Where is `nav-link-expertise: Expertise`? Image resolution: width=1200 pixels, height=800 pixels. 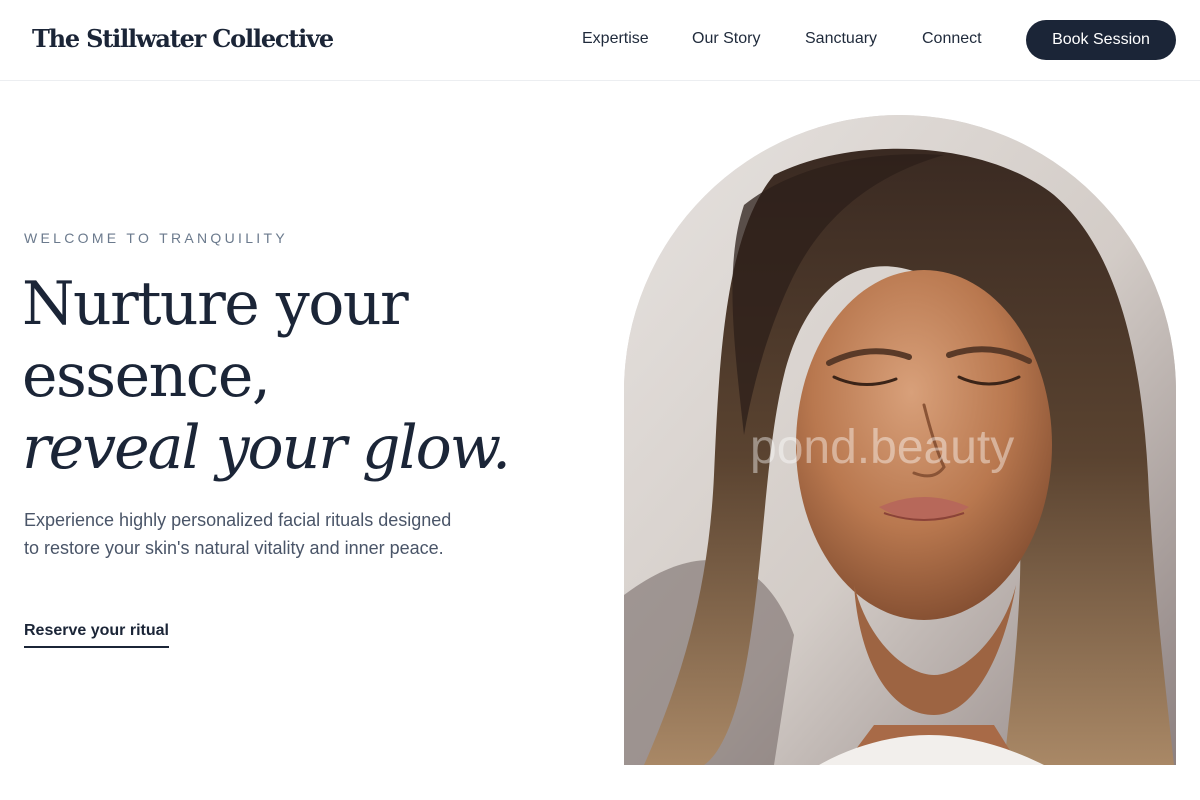
nav-link-expertise: Expertise is located at coordinates (615, 40).